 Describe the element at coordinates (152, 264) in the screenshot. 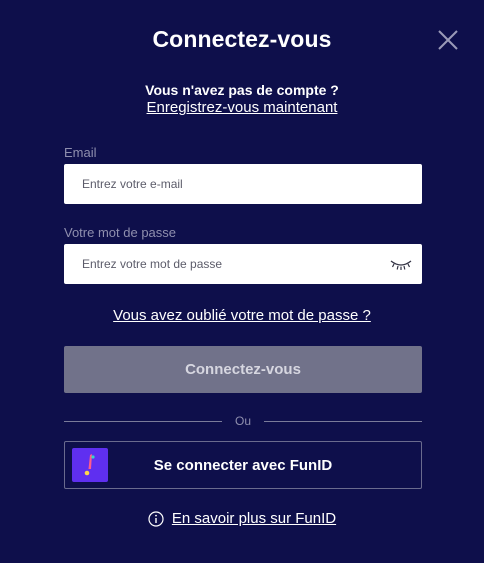

I see `password-placeholder: Entrez votre mot de passe` at that location.